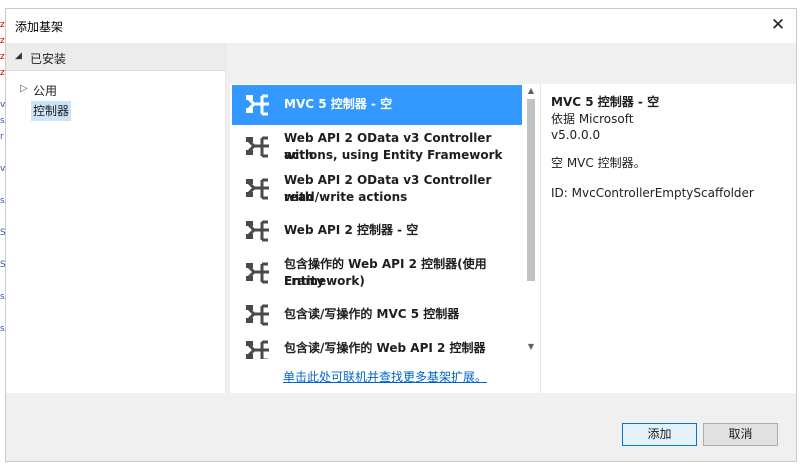 The image size is (802, 470). What do you see at coordinates (531, 190) in the screenshot?
I see `scroll-thumb` at bounding box center [531, 190].